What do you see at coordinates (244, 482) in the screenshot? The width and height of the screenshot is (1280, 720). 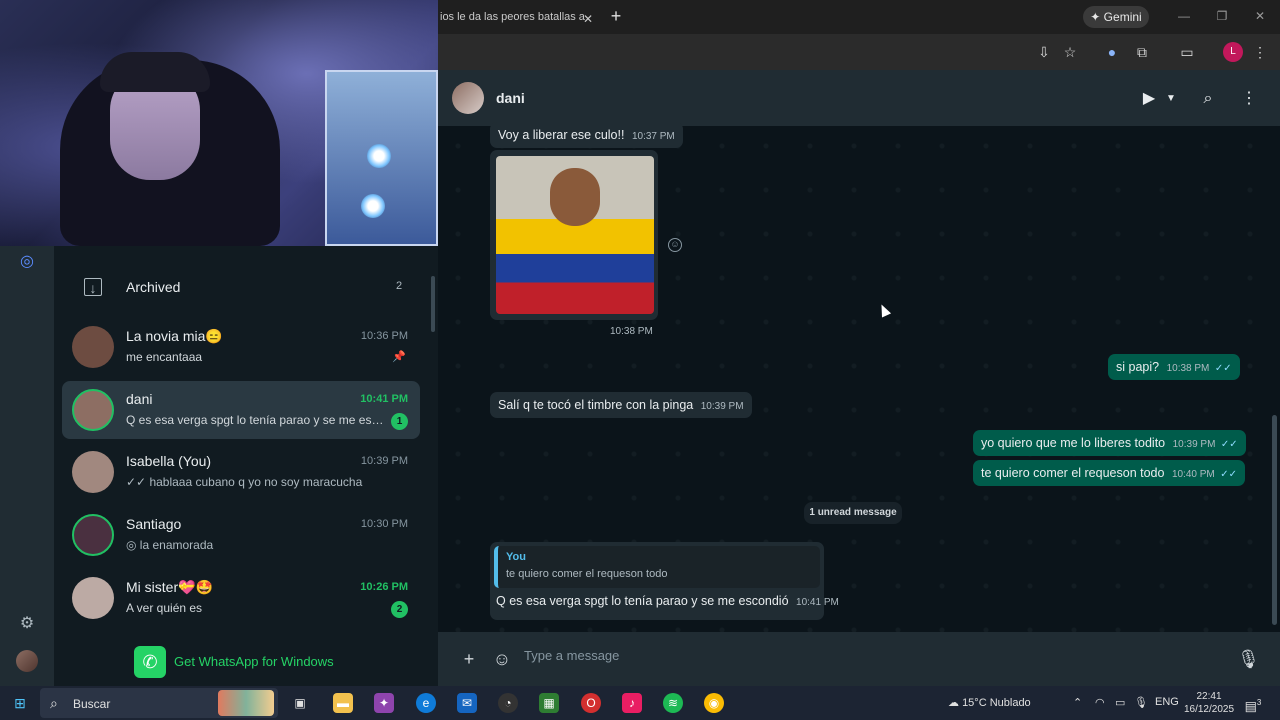 I see `chat-preview: ✓✓ hablaaa cubano q yo no soy maracucha` at bounding box center [244, 482].